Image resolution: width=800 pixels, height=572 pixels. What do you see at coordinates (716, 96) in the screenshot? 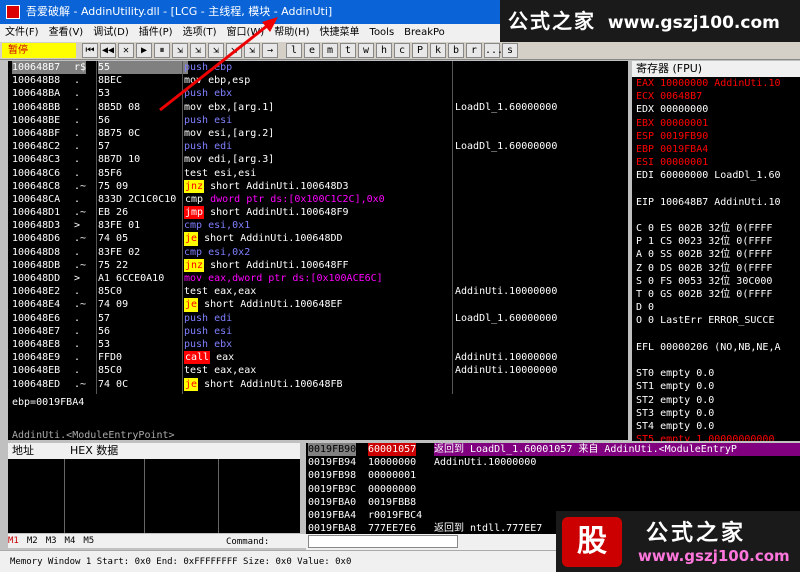
I see `register-line: ECX 00648B7` at bounding box center [716, 96].